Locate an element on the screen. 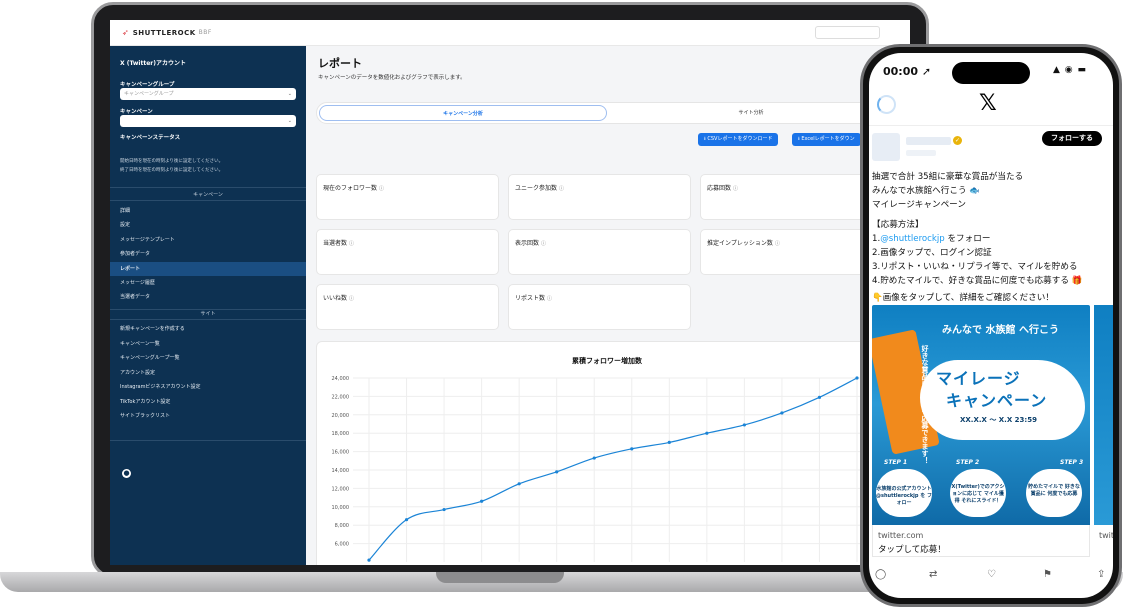 The width and height of the screenshot is (1123, 609). mention-link: @shuttlerockjp is located at coordinates (912, 239).